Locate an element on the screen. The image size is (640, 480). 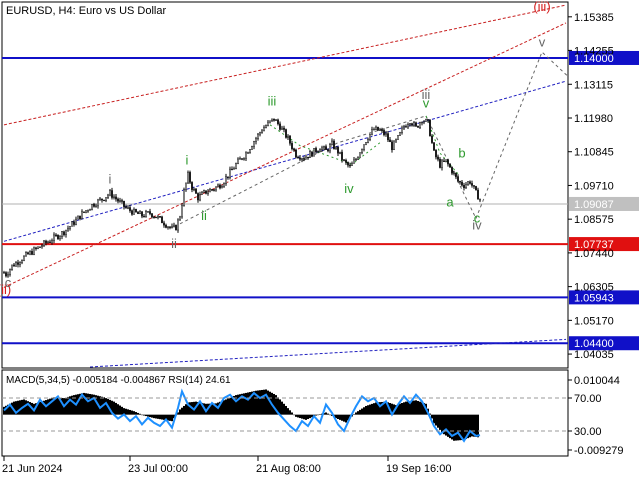
chart-title: EURUSD, H4: Euro vs US Dollar is located at coordinates (86, 11).